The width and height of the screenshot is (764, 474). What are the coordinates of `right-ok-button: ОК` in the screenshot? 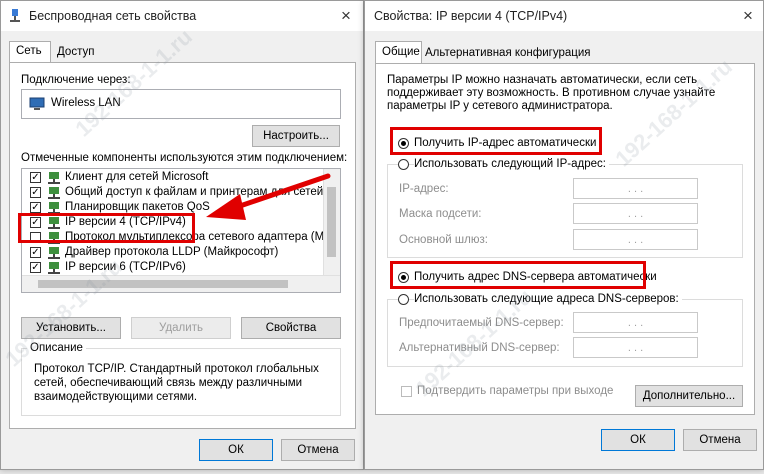 It's located at (638, 440).